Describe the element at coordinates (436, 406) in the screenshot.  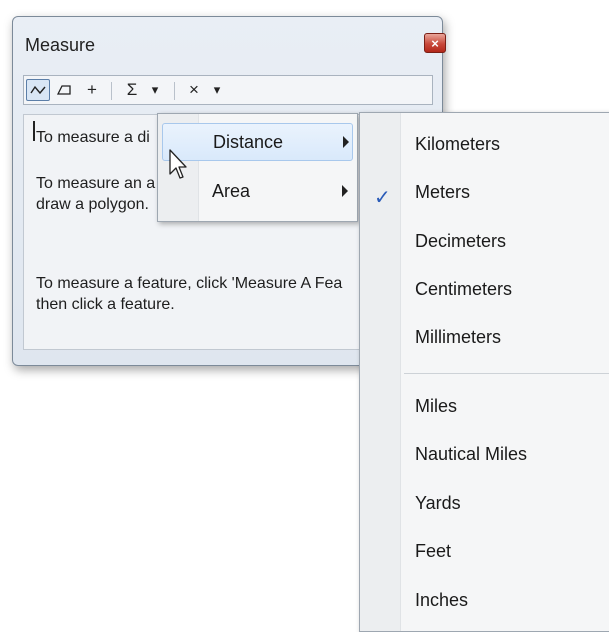
I see `unit-miles: Miles` at that location.